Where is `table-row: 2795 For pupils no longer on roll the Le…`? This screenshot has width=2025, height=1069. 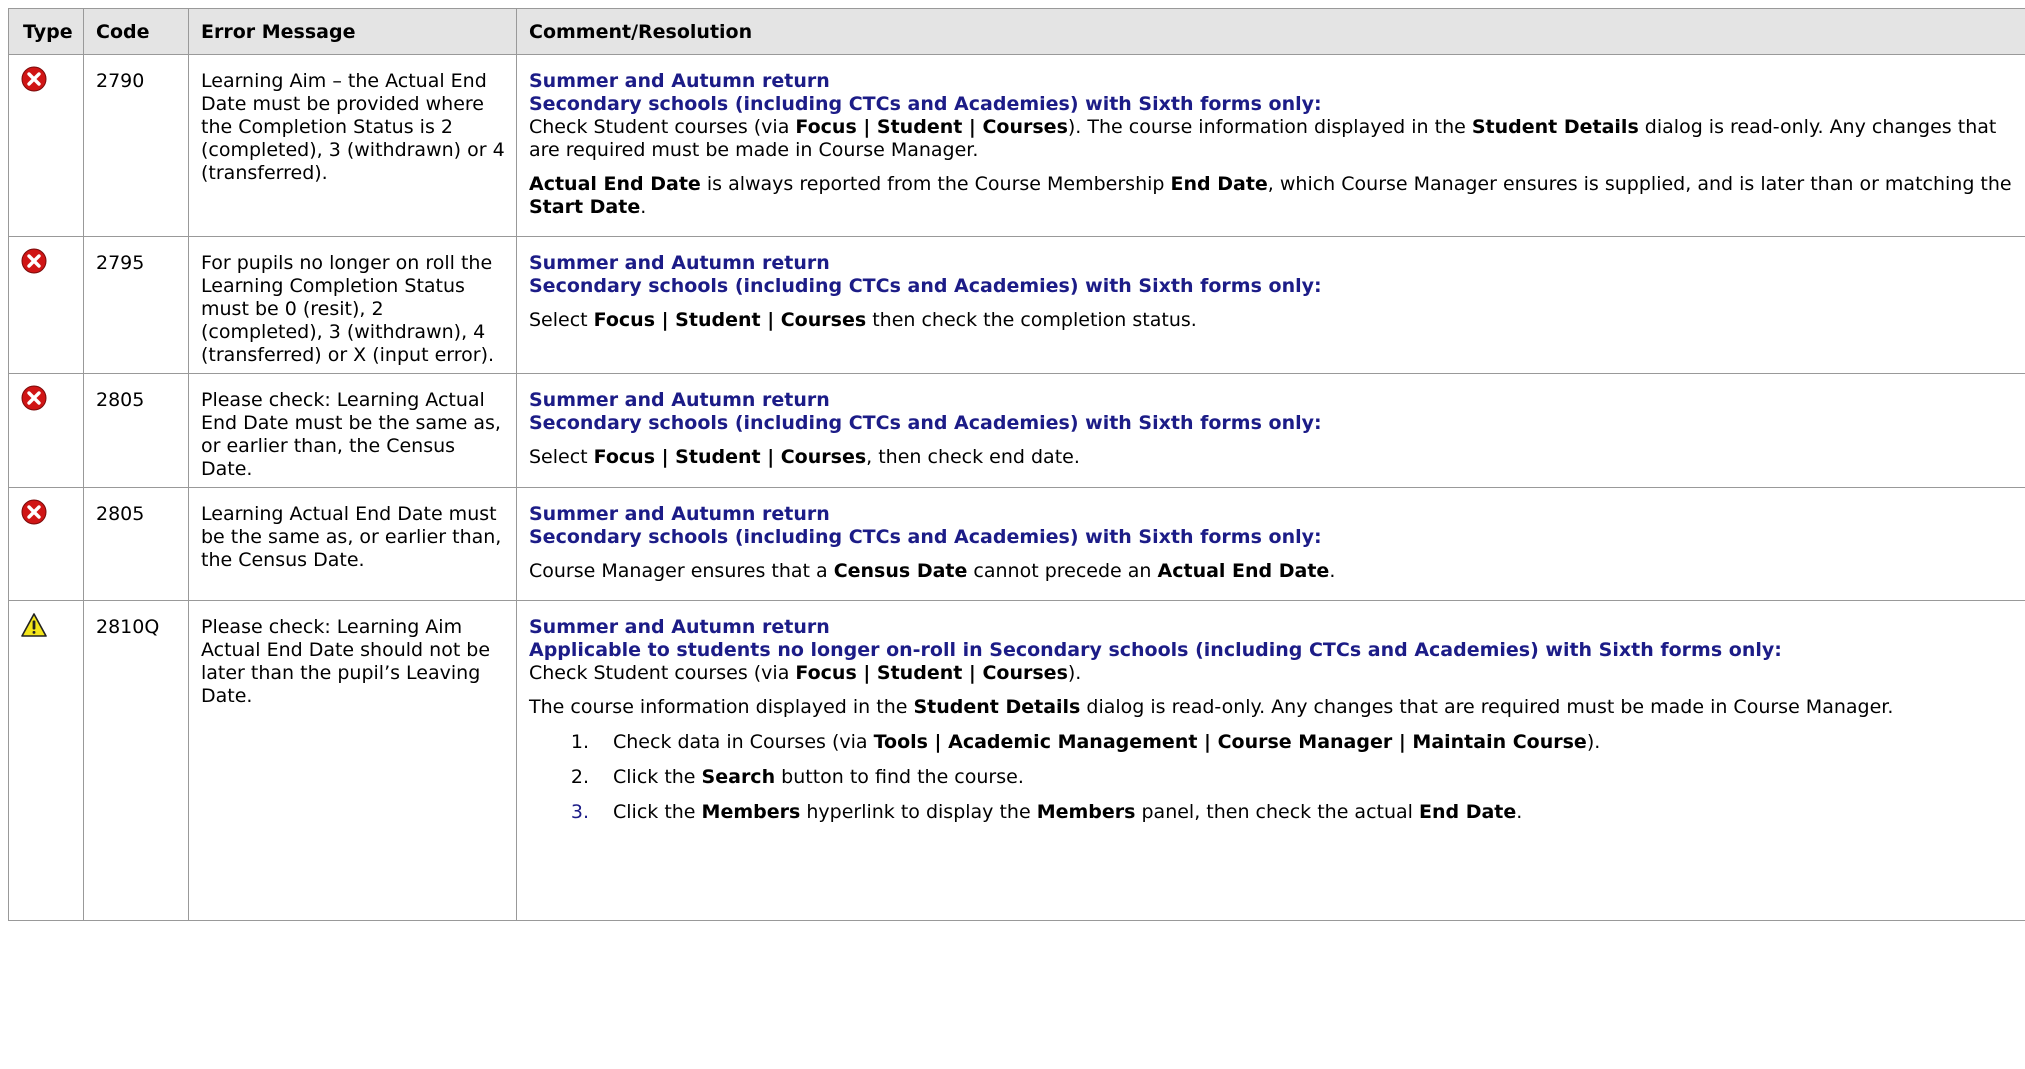 table-row: 2795 For pupils no longer on roll the Le… is located at coordinates (1016, 305).